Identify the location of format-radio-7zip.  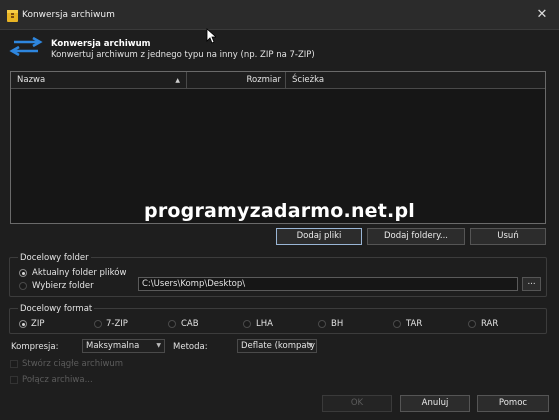
(98, 324).